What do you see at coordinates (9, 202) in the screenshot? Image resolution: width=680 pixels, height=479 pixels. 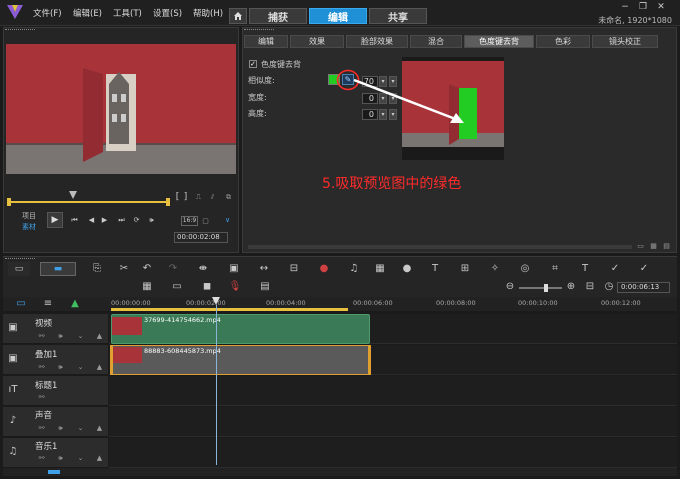 I see `trim-start-marker` at bounding box center [9, 202].